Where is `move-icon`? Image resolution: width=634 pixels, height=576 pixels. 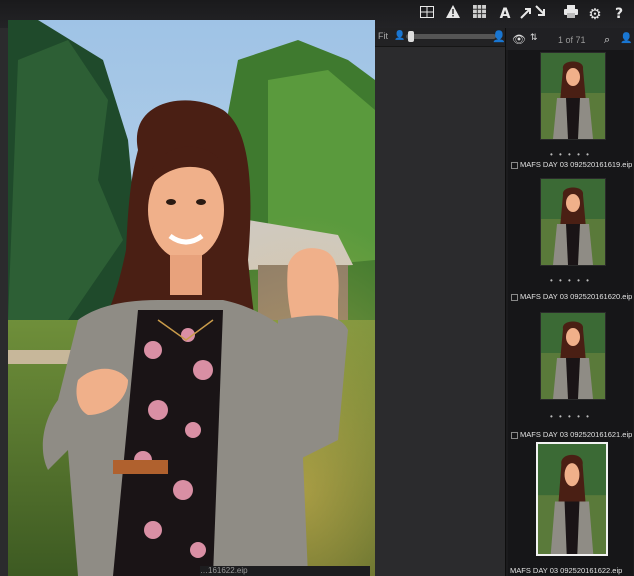
move-icon is located at coordinates (532, 14).